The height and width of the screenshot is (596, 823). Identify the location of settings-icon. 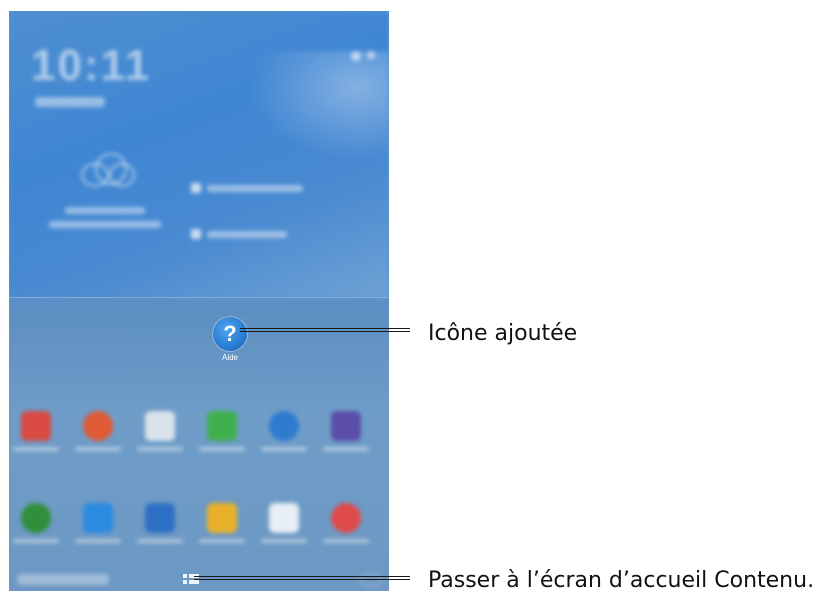
(371, 55).